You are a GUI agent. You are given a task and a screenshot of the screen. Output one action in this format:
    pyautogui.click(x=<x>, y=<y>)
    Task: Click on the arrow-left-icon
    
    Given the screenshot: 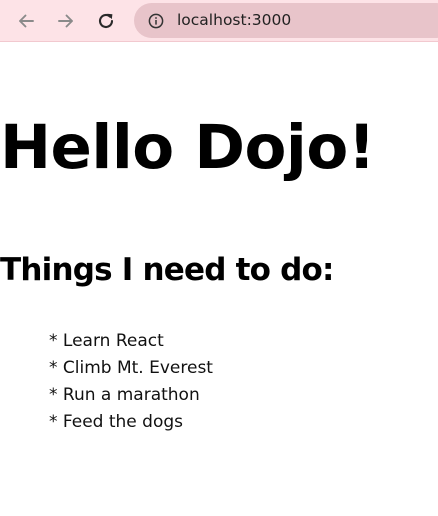 What is the action you would take?
    pyautogui.click(x=26, y=21)
    